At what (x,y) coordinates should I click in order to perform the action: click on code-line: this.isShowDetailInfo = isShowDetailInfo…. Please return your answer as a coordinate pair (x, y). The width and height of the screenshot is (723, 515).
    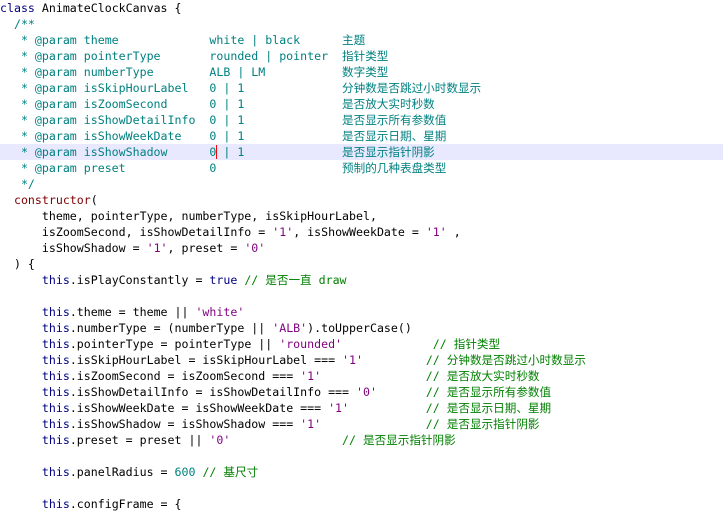
    Looking at the image, I should click on (361, 392).